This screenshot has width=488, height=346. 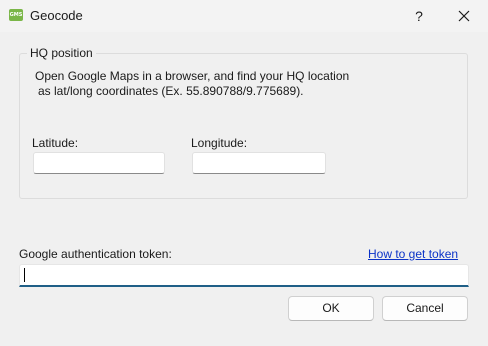 I want to click on longitude-input, so click(x=259, y=163).